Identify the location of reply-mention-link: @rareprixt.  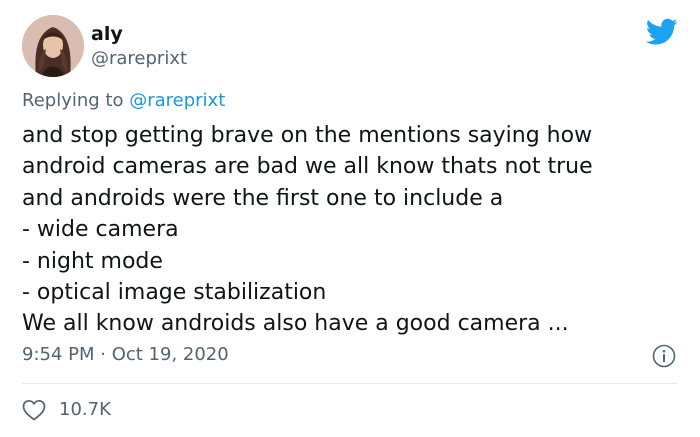
(177, 100).